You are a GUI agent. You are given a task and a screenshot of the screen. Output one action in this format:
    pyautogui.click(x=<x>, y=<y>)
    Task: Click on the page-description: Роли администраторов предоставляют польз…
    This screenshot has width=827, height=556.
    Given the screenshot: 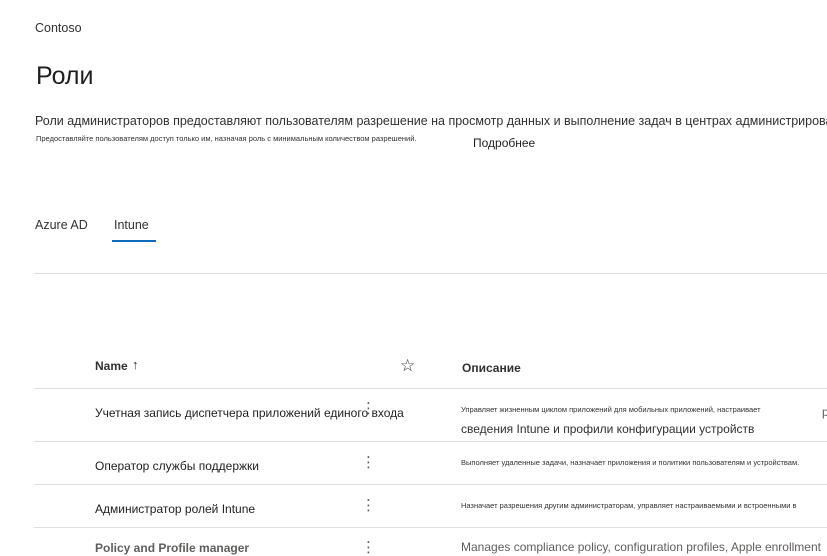 What is the action you would take?
    pyautogui.click(x=431, y=121)
    